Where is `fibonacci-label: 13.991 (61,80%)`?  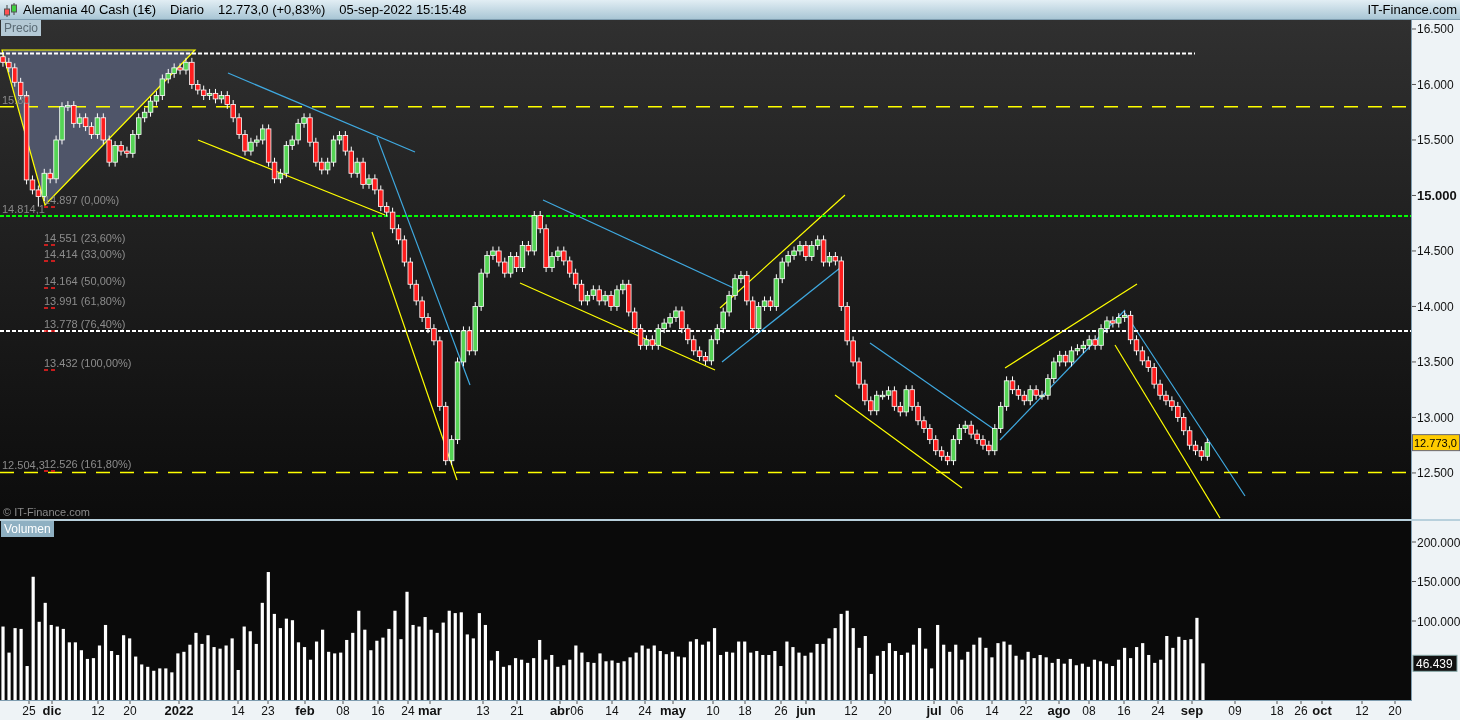 fibonacci-label: 13.991 (61,80%) is located at coordinates (85, 301).